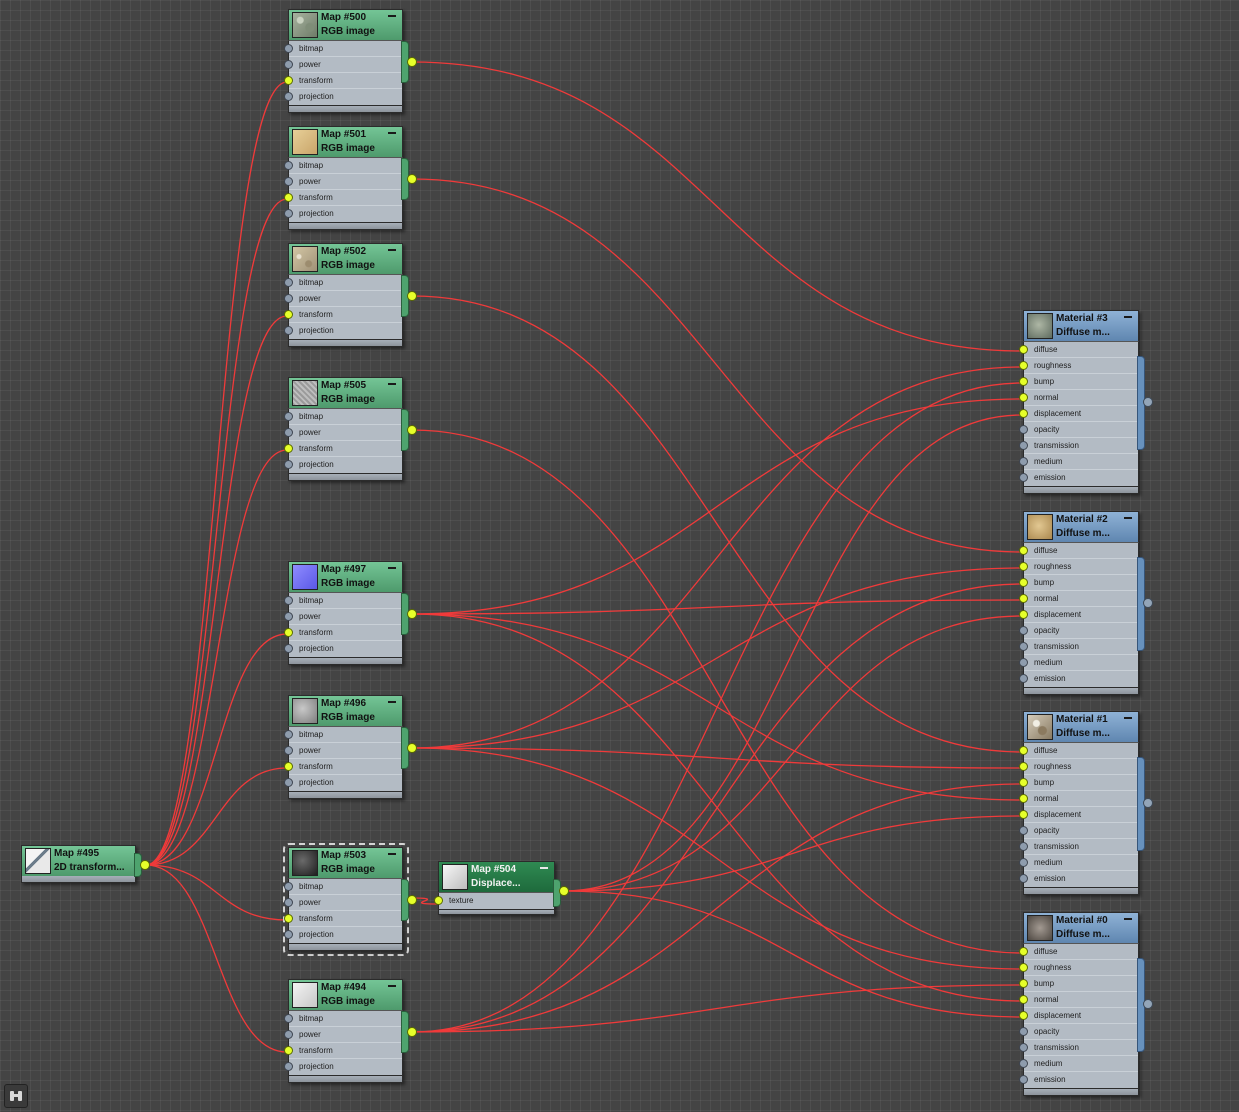 The width and height of the screenshot is (1239, 1112). Describe the element at coordinates (1078, 879) in the screenshot. I see `input-emission: emission` at that location.